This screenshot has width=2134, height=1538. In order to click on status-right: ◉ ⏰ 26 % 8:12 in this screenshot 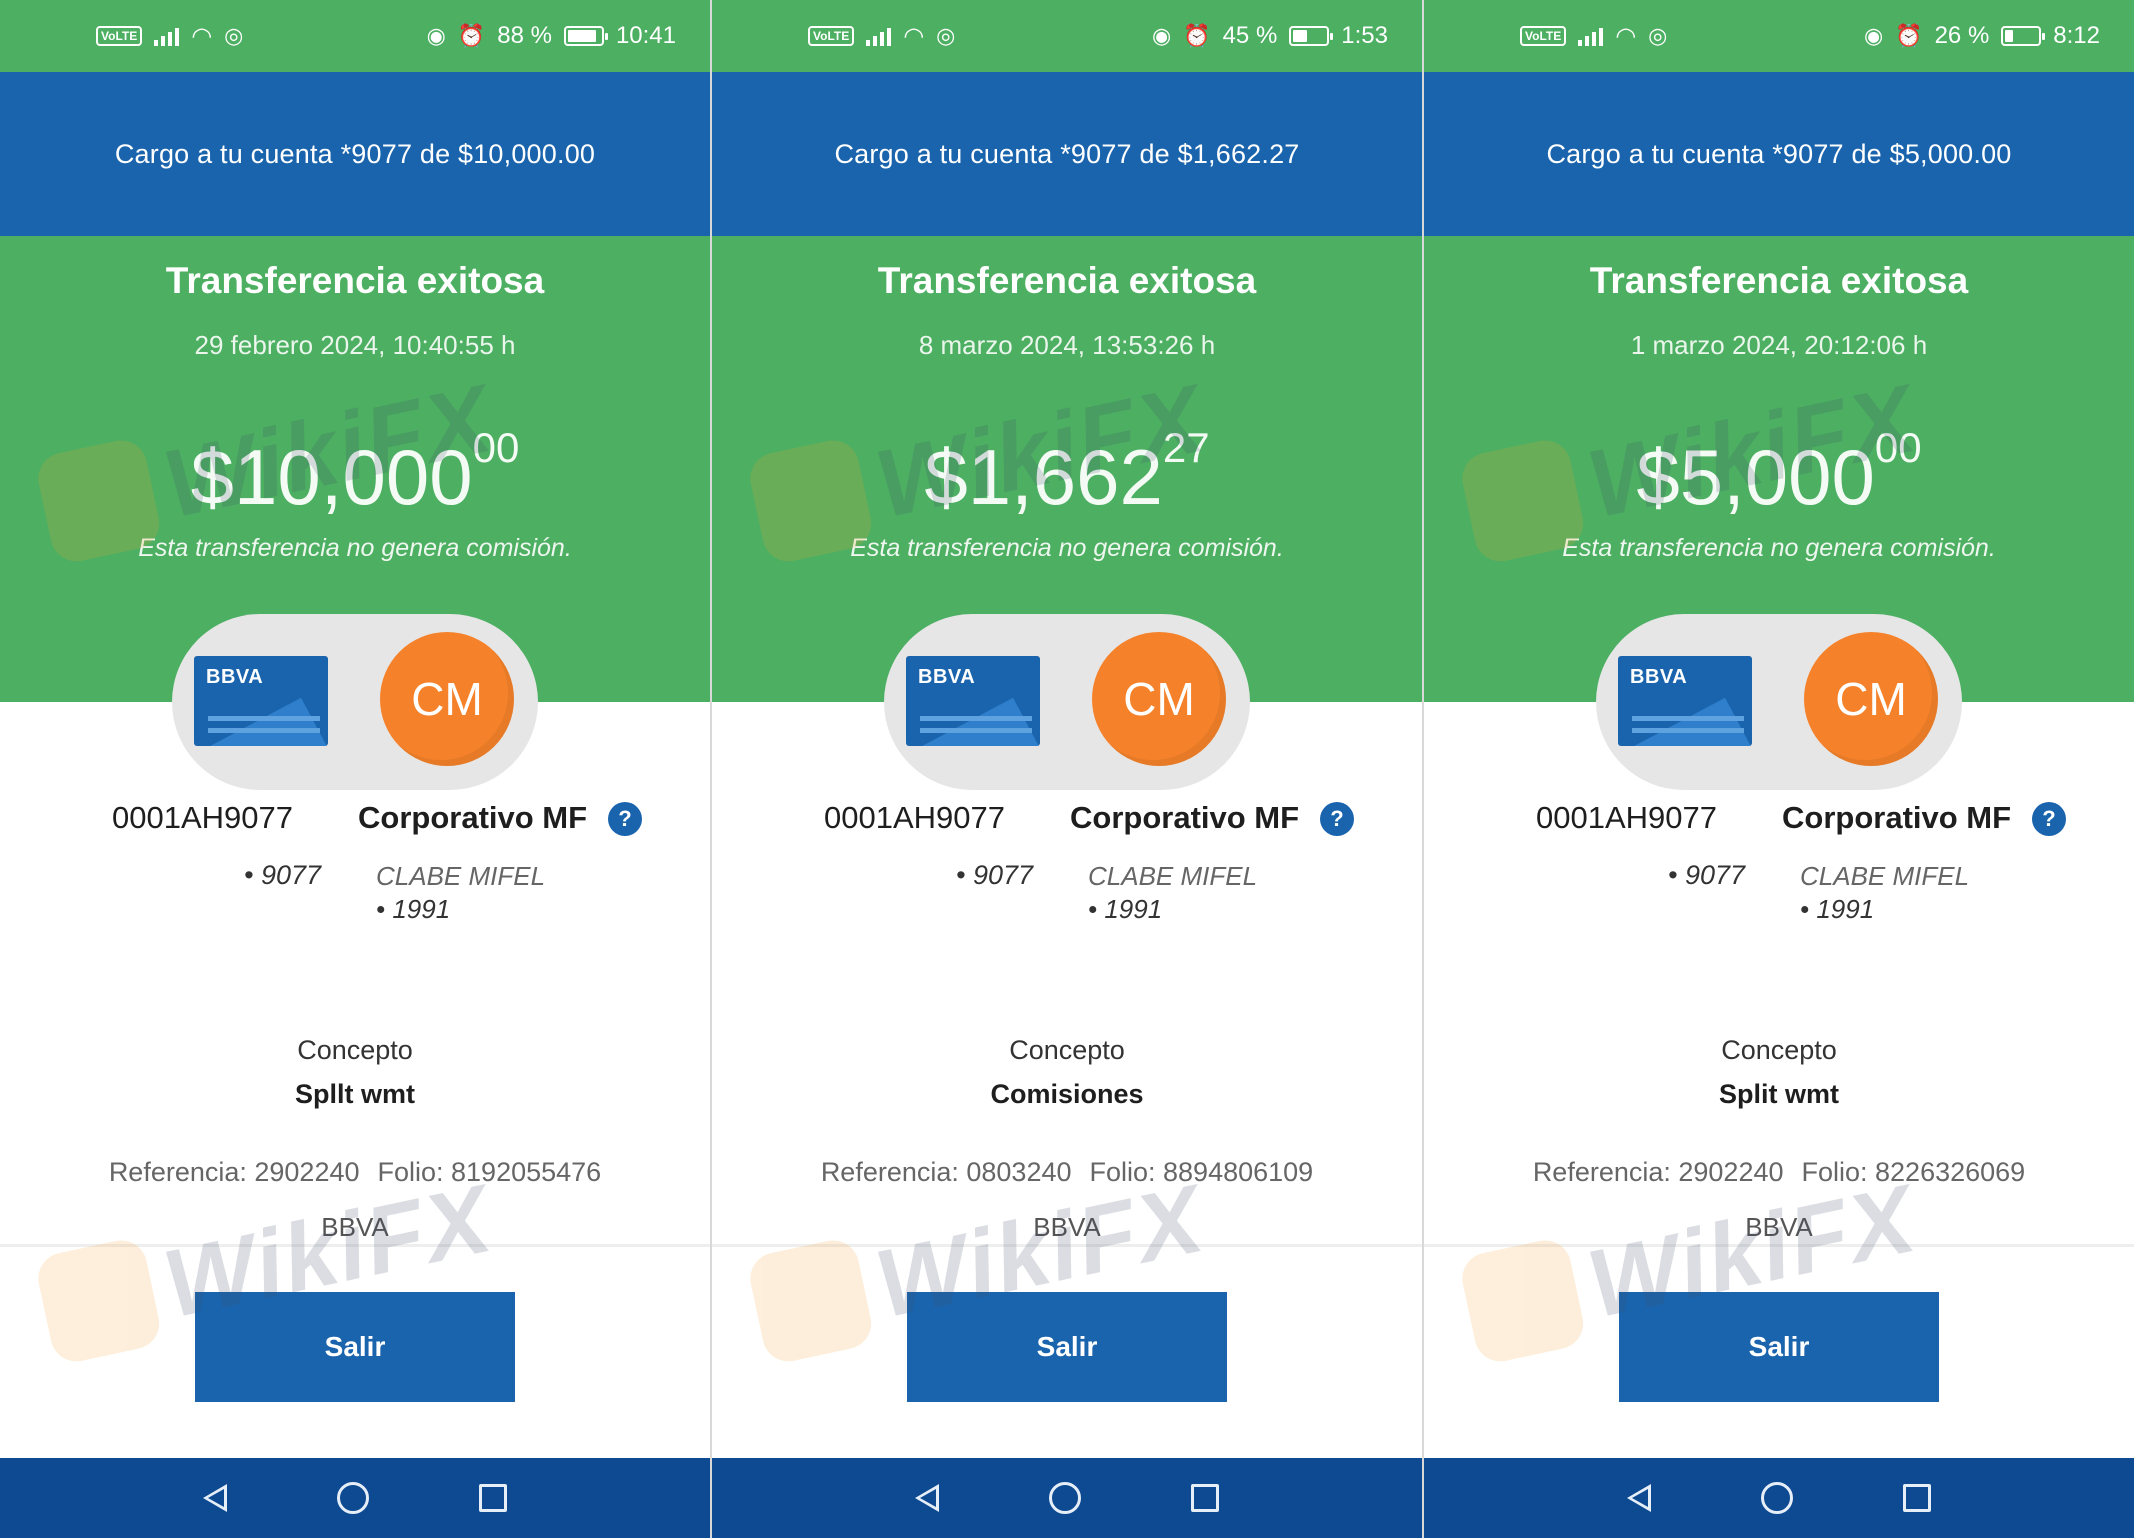, I will do `click(1982, 36)`.